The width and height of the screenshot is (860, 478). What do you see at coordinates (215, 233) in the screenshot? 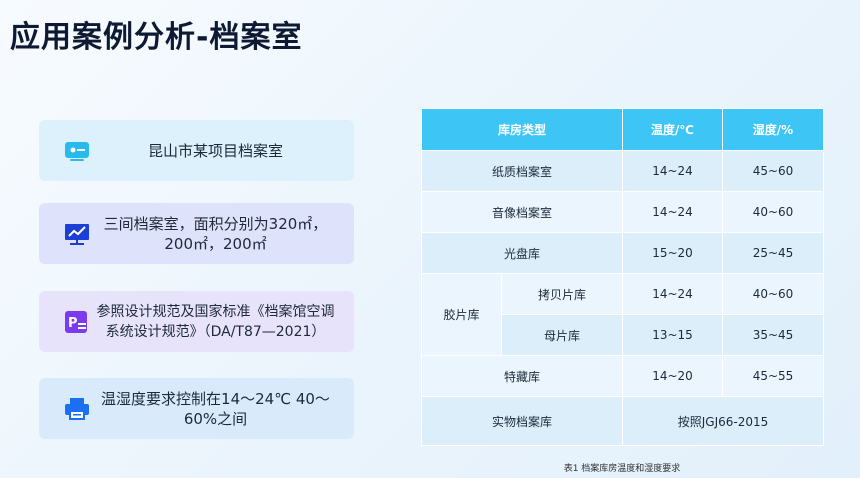
I see `card-text: 三间档案室，面积分别为320㎡，200㎡，200㎡` at bounding box center [215, 233].